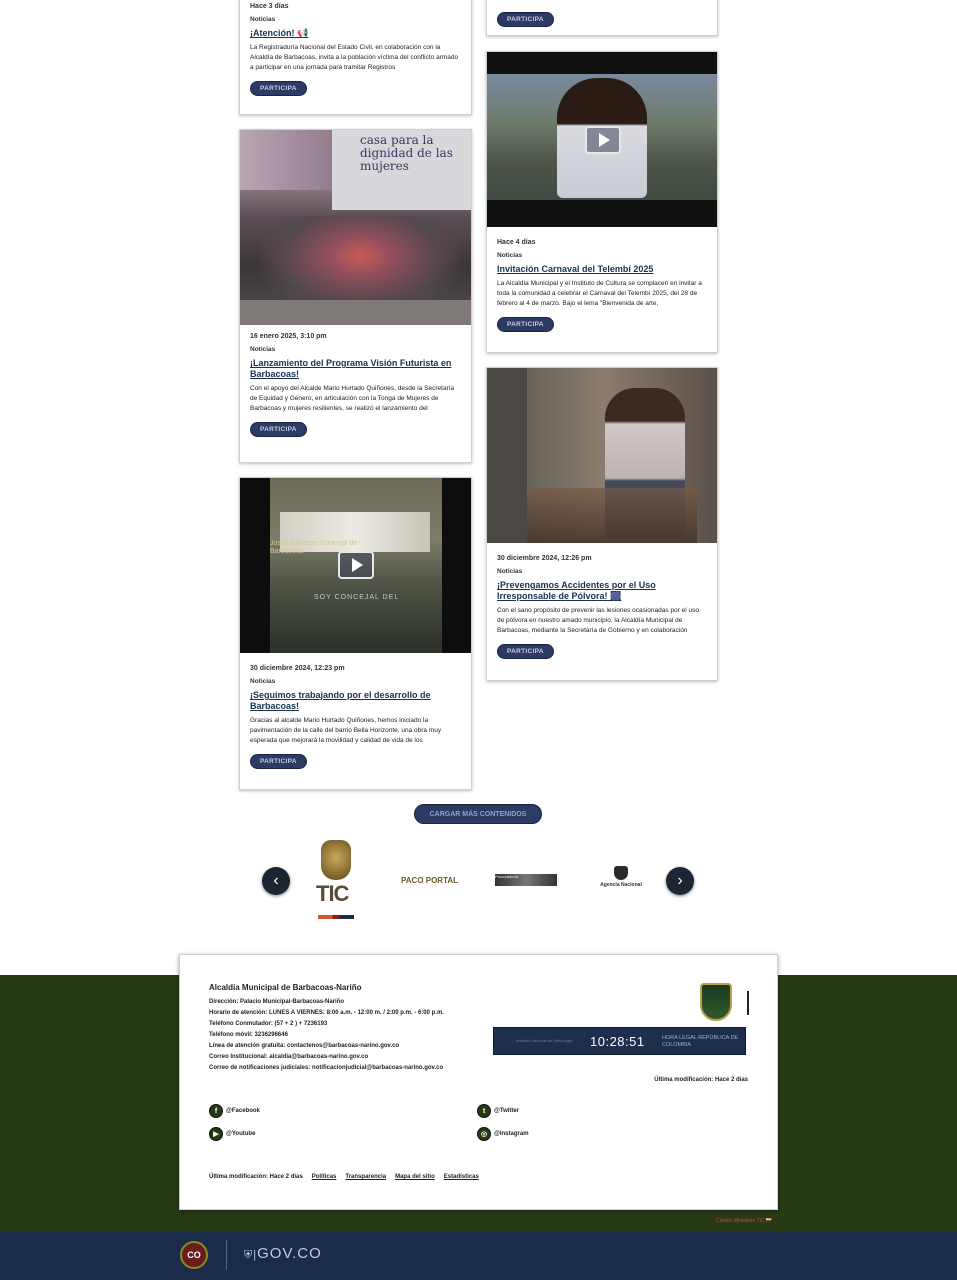 The width and height of the screenshot is (957, 1280). What do you see at coordinates (602, 18) in the screenshot?
I see `news-card: PARTICIPA` at bounding box center [602, 18].